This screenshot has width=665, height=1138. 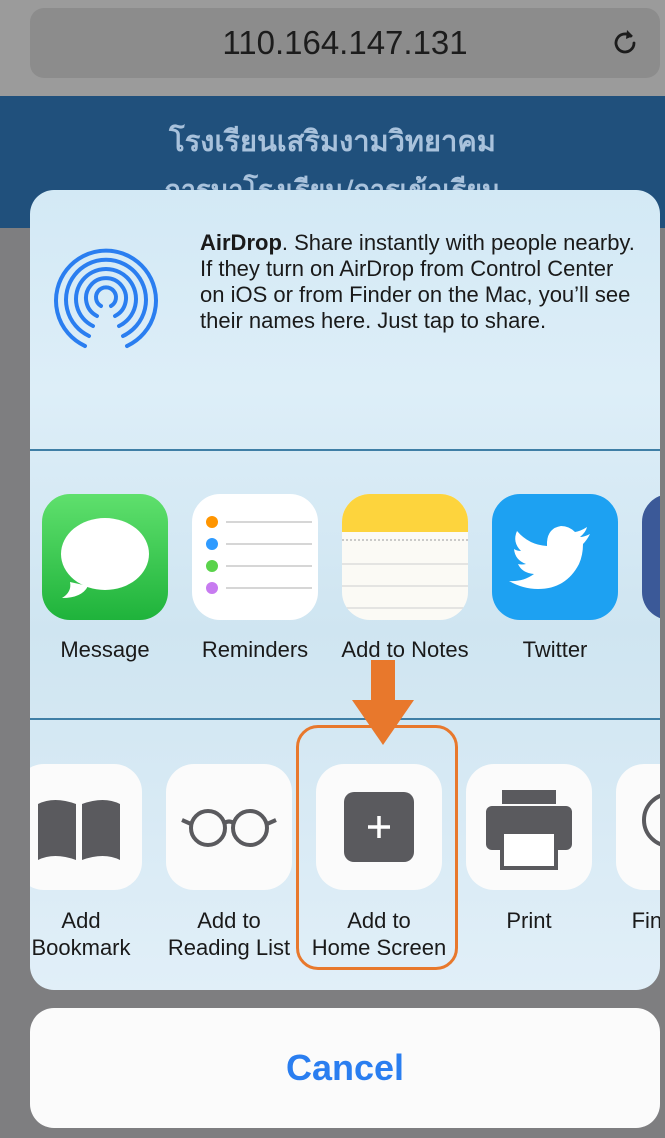 I want to click on app-label-facebook: F, so click(x=642, y=650).